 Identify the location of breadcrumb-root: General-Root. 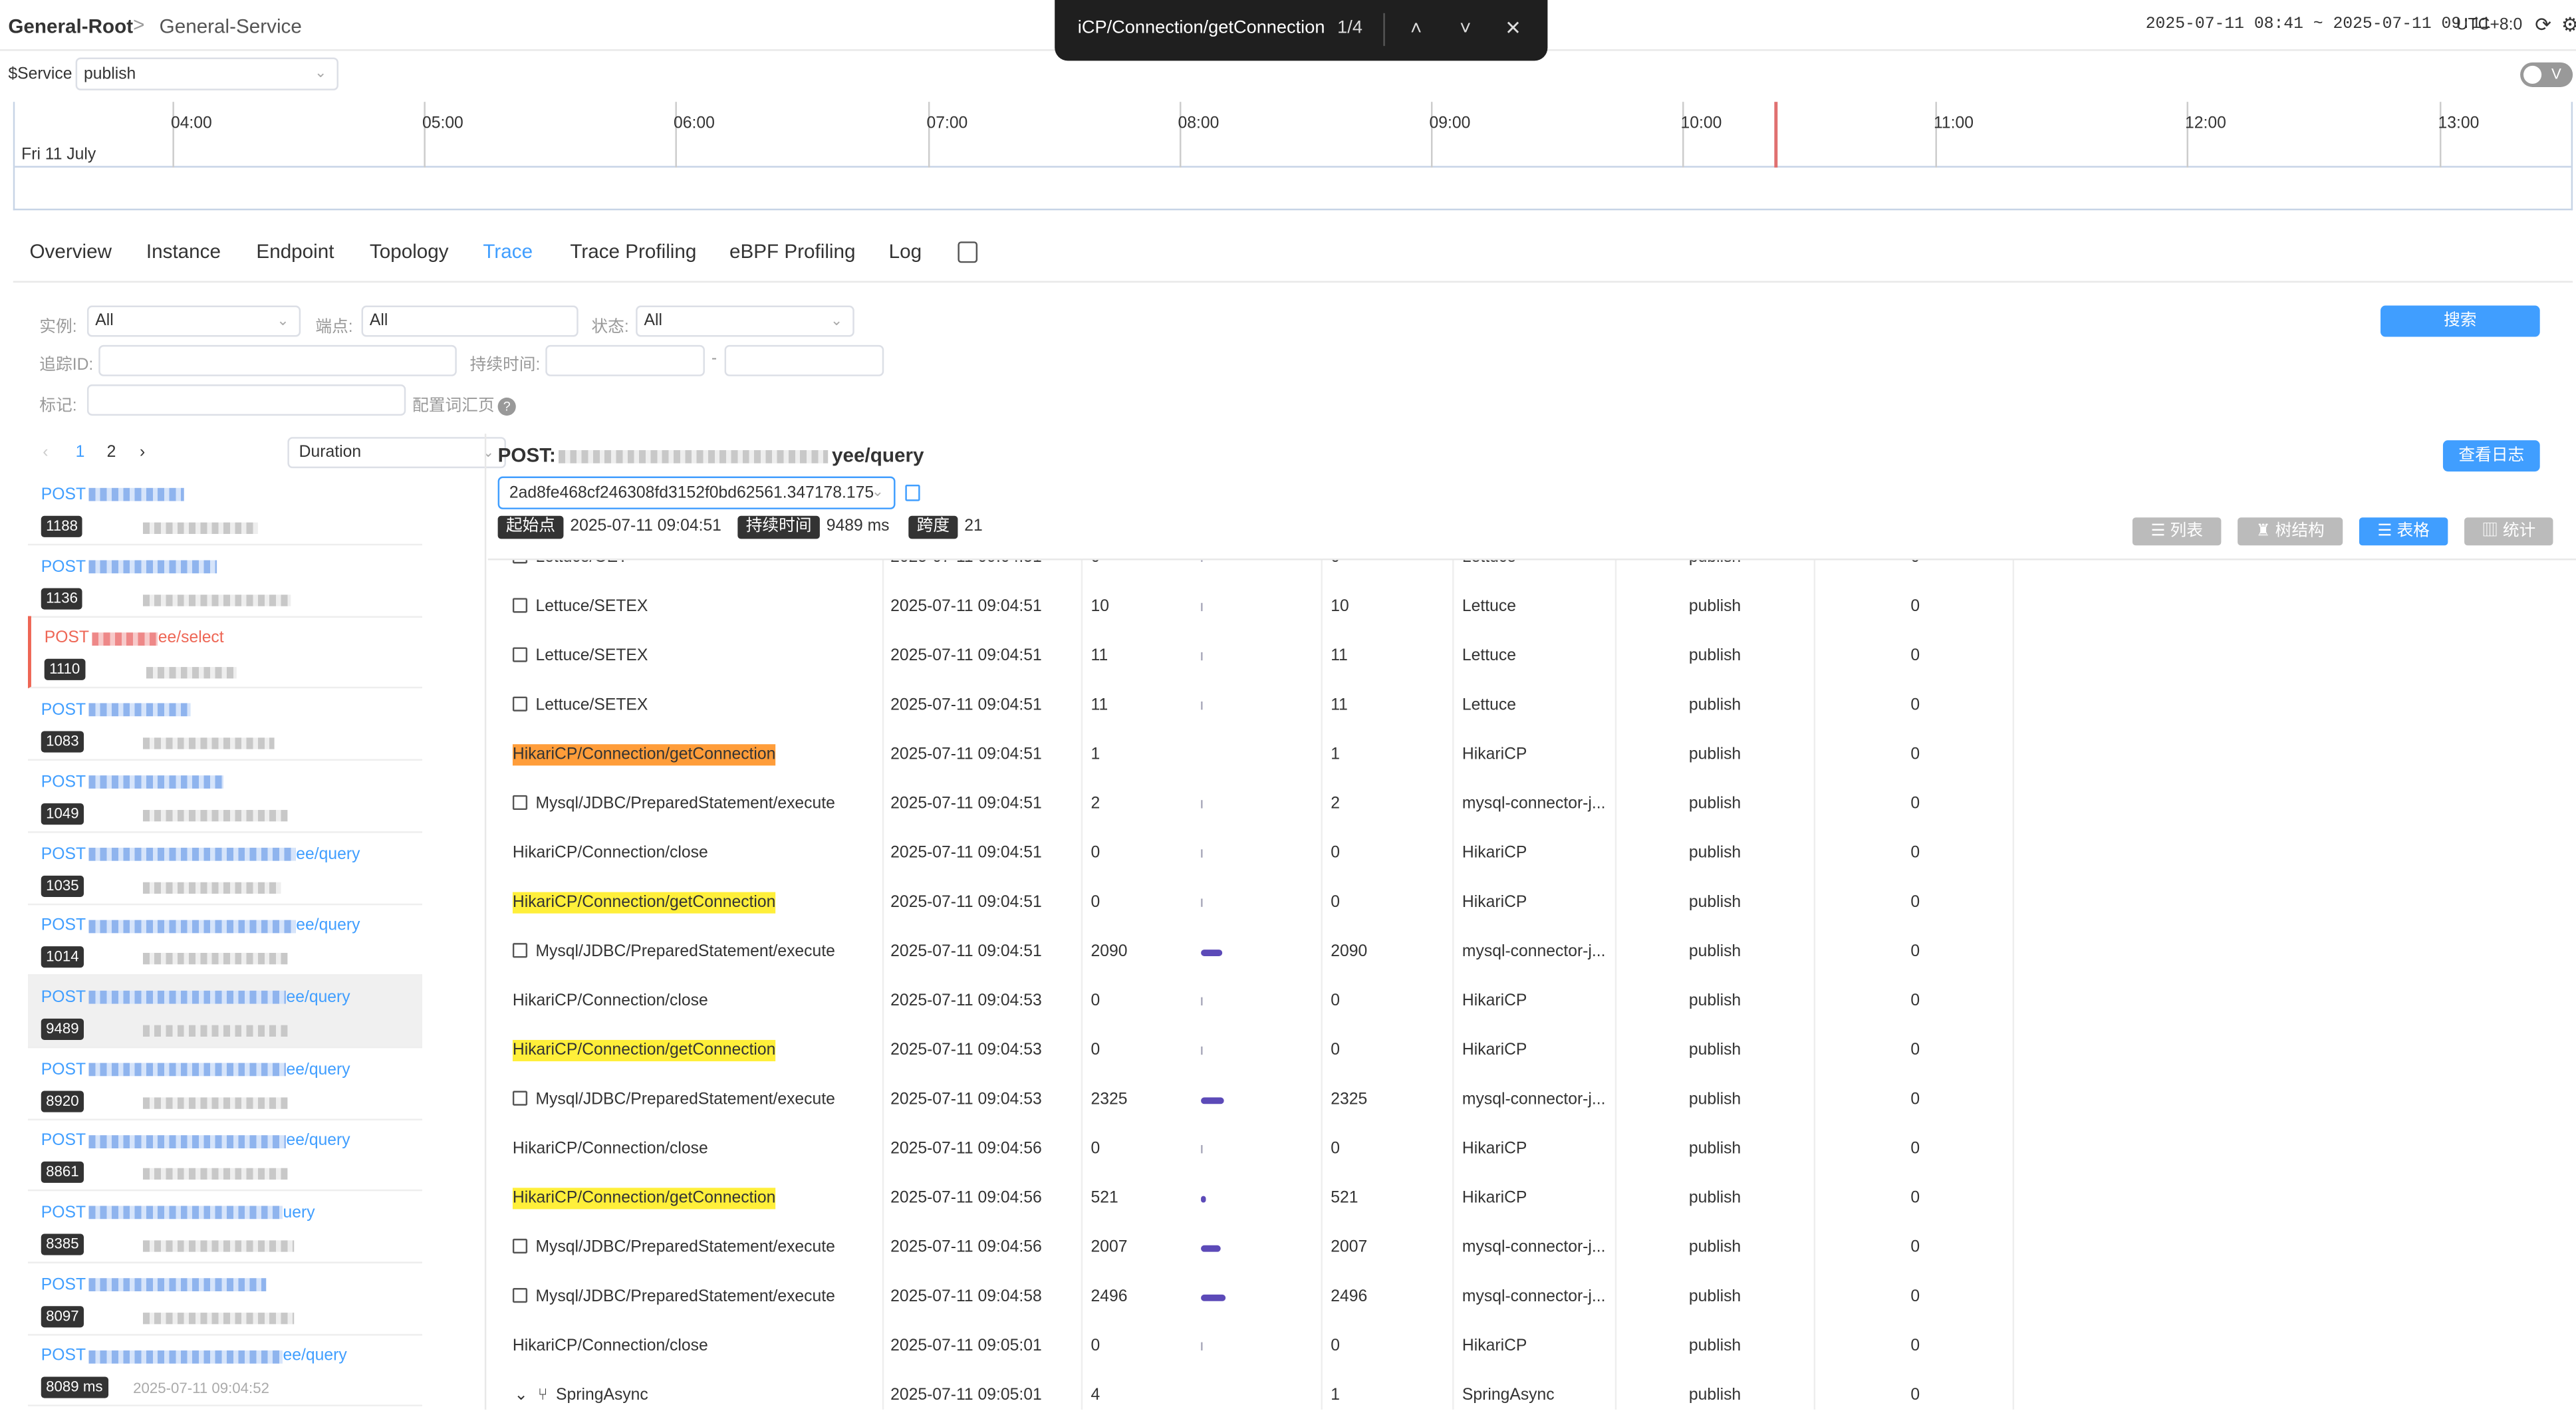
(70, 26).